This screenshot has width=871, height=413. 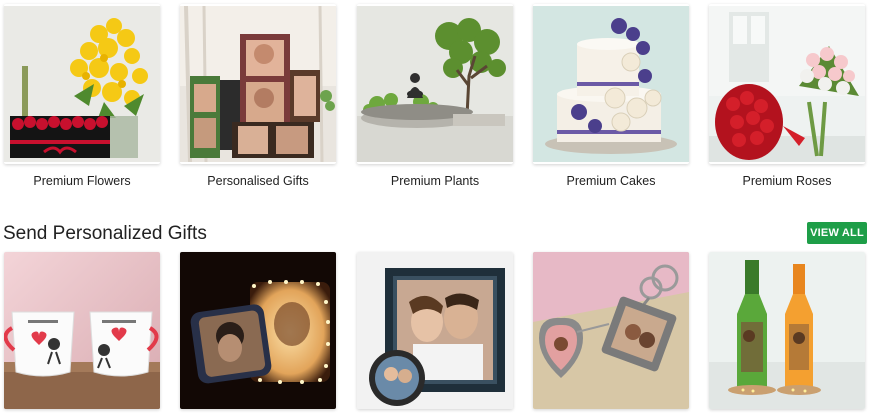 I want to click on category-card-personalised-gifts, so click(x=258, y=84).